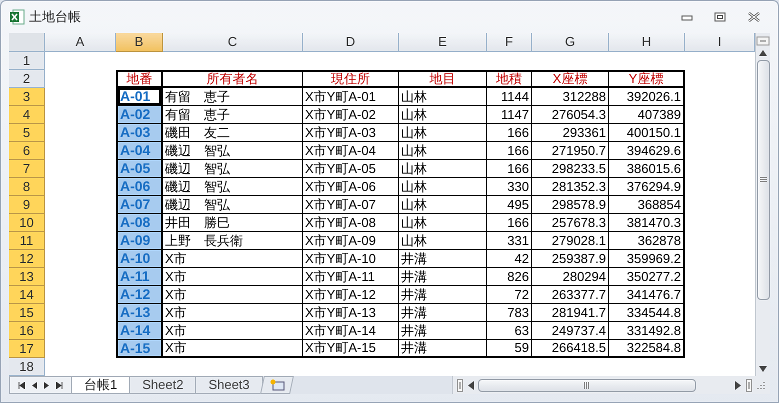 This screenshot has width=779, height=403. I want to click on row-header: 8, so click(27, 187).